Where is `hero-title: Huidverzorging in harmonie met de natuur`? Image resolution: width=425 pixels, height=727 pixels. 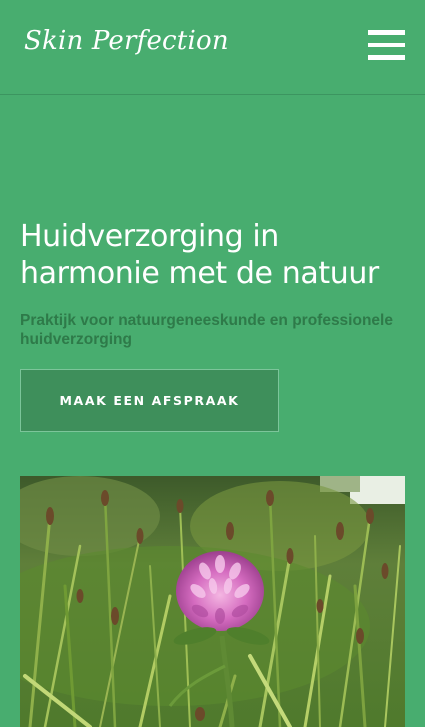
hero-title: Huidverzorging in harmonie met de natuur is located at coordinates (199, 255).